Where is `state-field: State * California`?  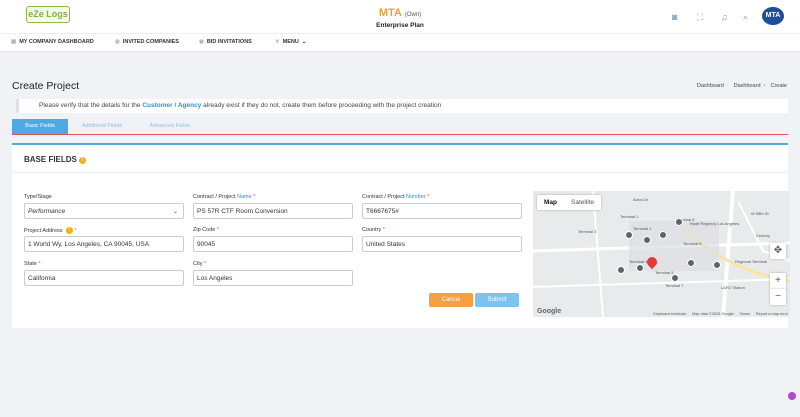 state-field: State * California is located at coordinates (104, 273).